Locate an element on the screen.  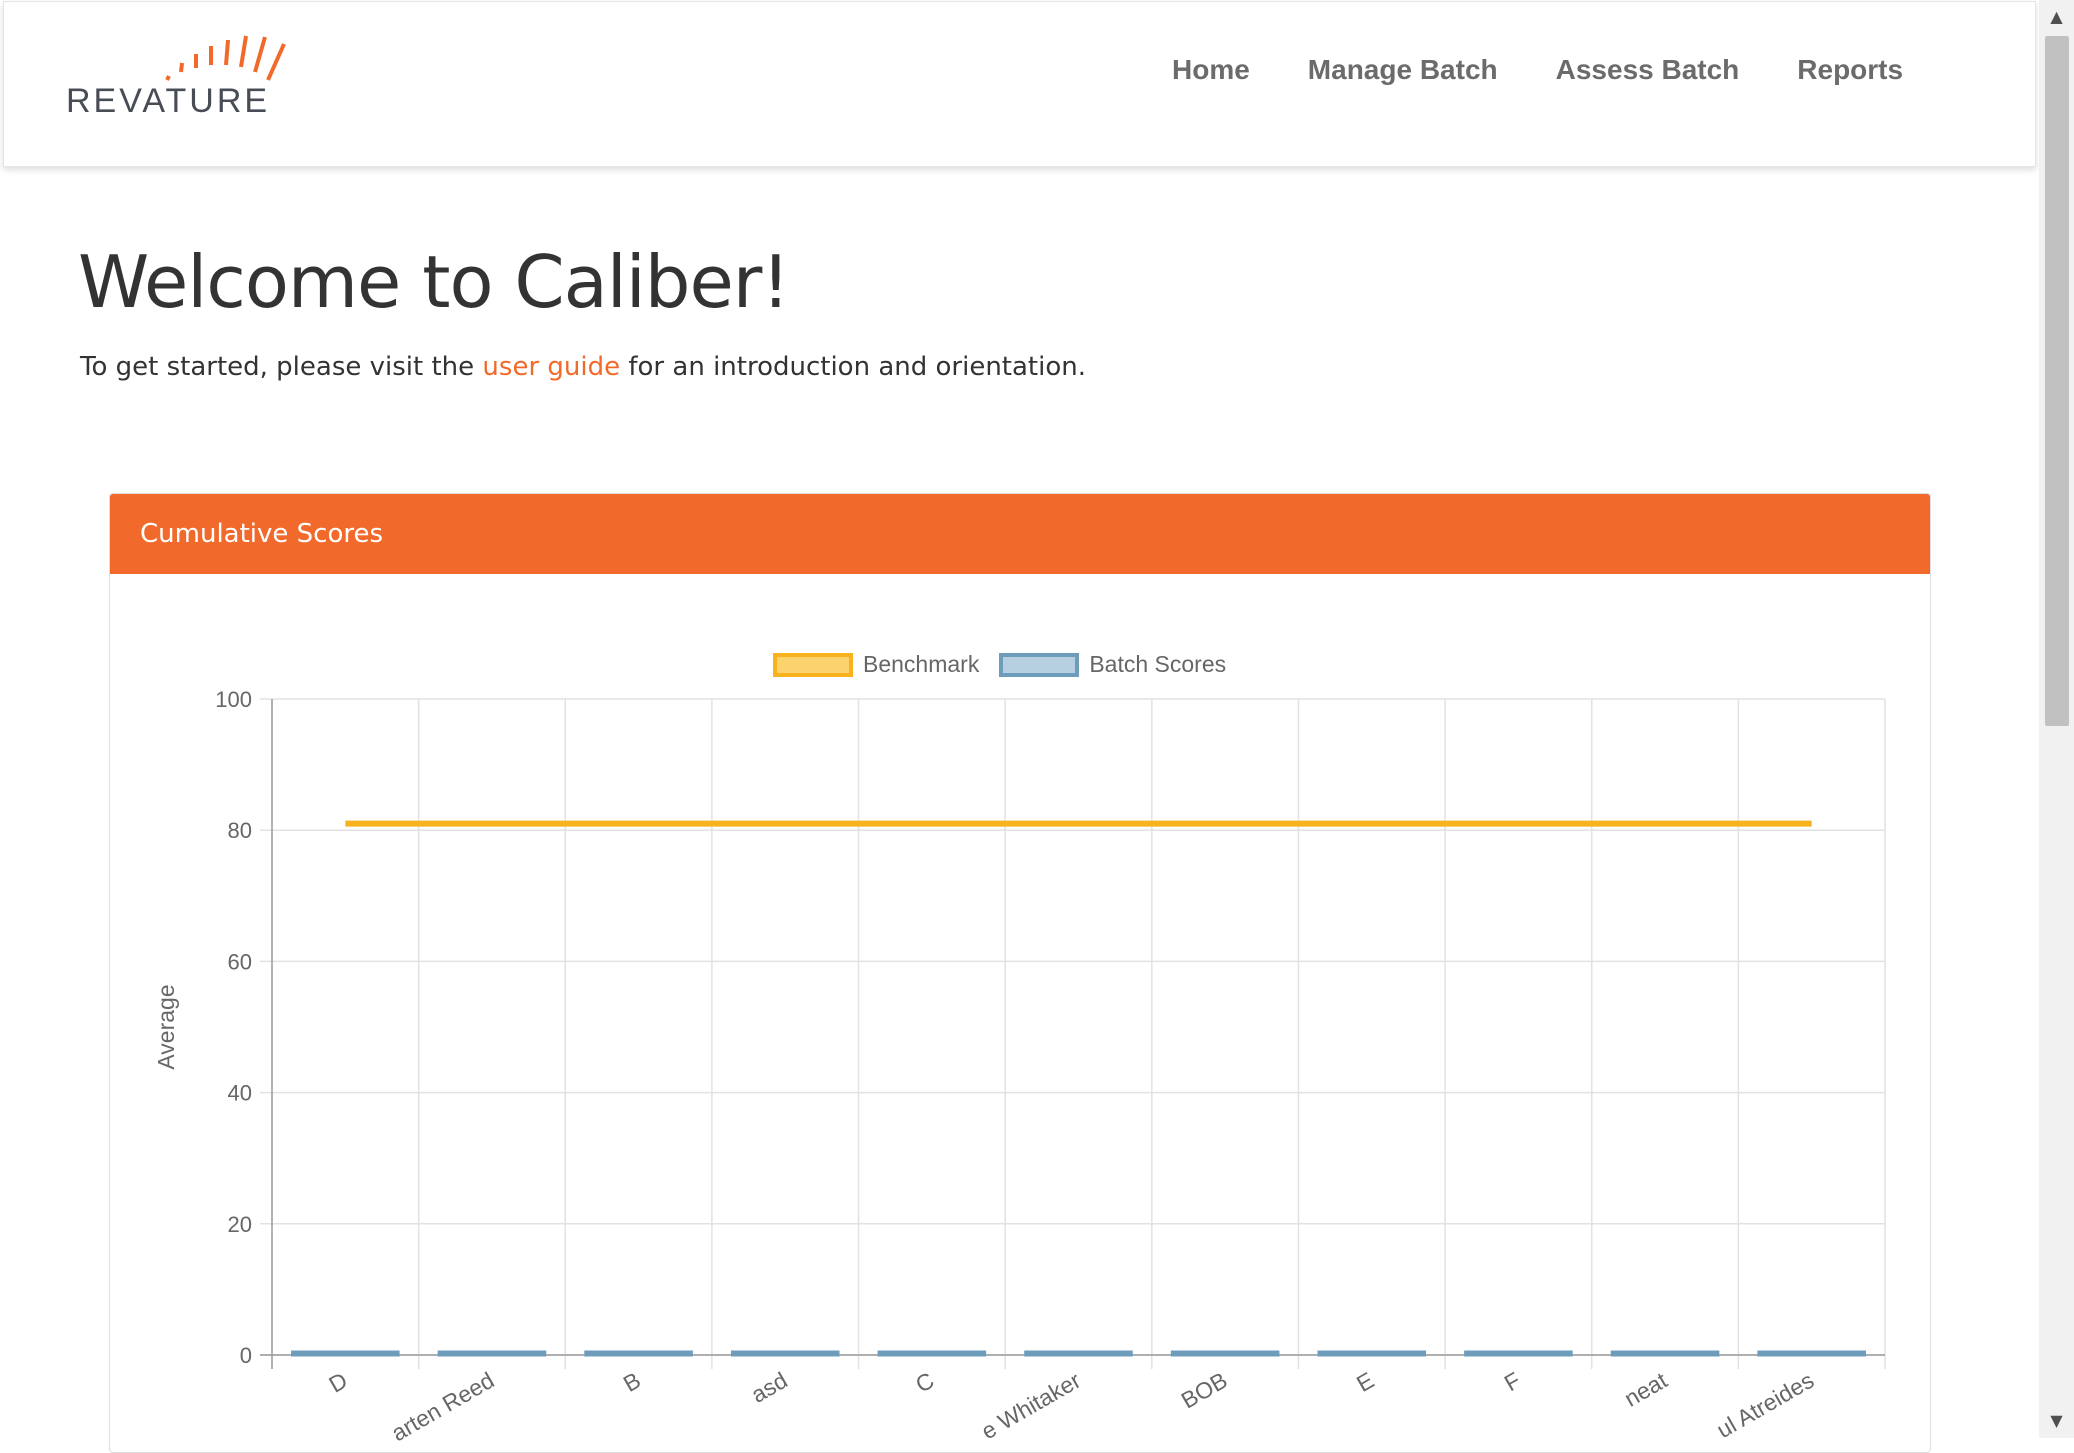
x-tick-label: F is located at coordinates (1512, 1382).